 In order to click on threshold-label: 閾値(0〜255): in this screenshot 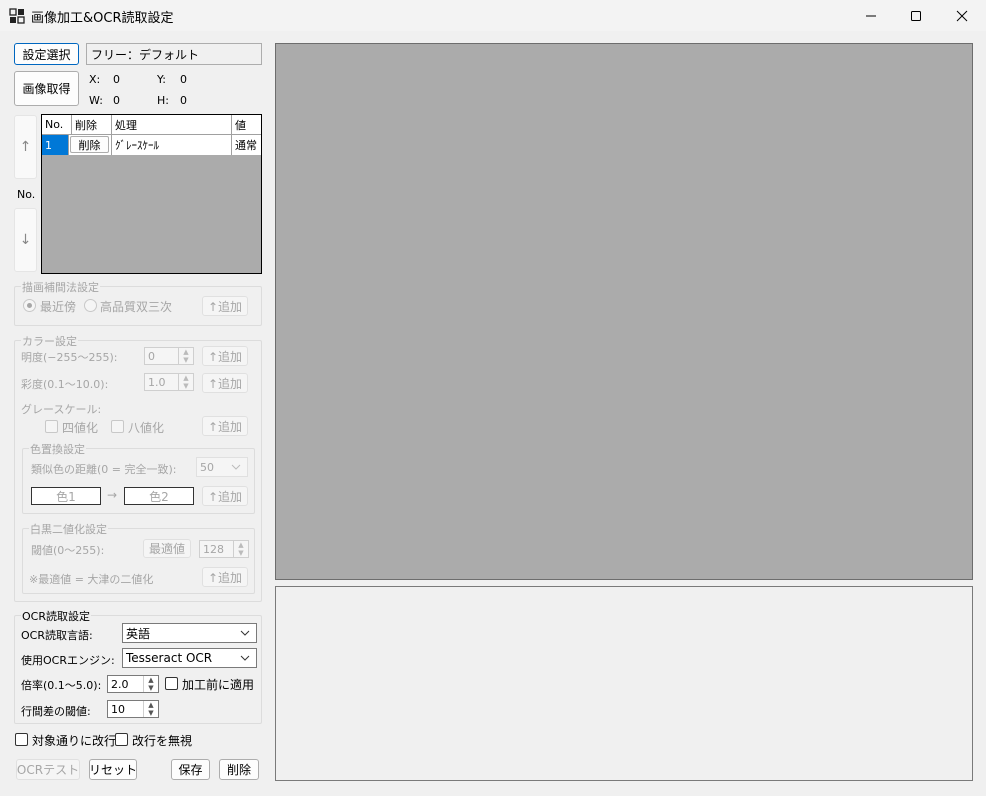, I will do `click(68, 550)`.